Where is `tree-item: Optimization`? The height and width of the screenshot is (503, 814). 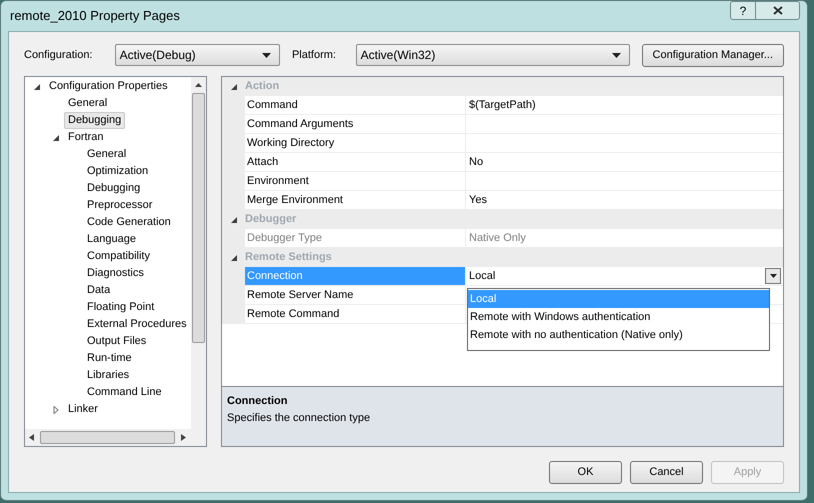
tree-item: Optimization is located at coordinates (117, 171).